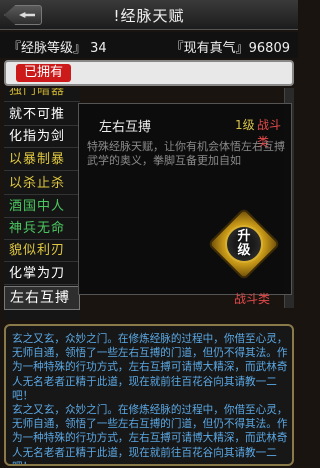 The width and height of the screenshot is (320, 468). I want to click on skill-item: 以杀止杀, so click(42, 184).